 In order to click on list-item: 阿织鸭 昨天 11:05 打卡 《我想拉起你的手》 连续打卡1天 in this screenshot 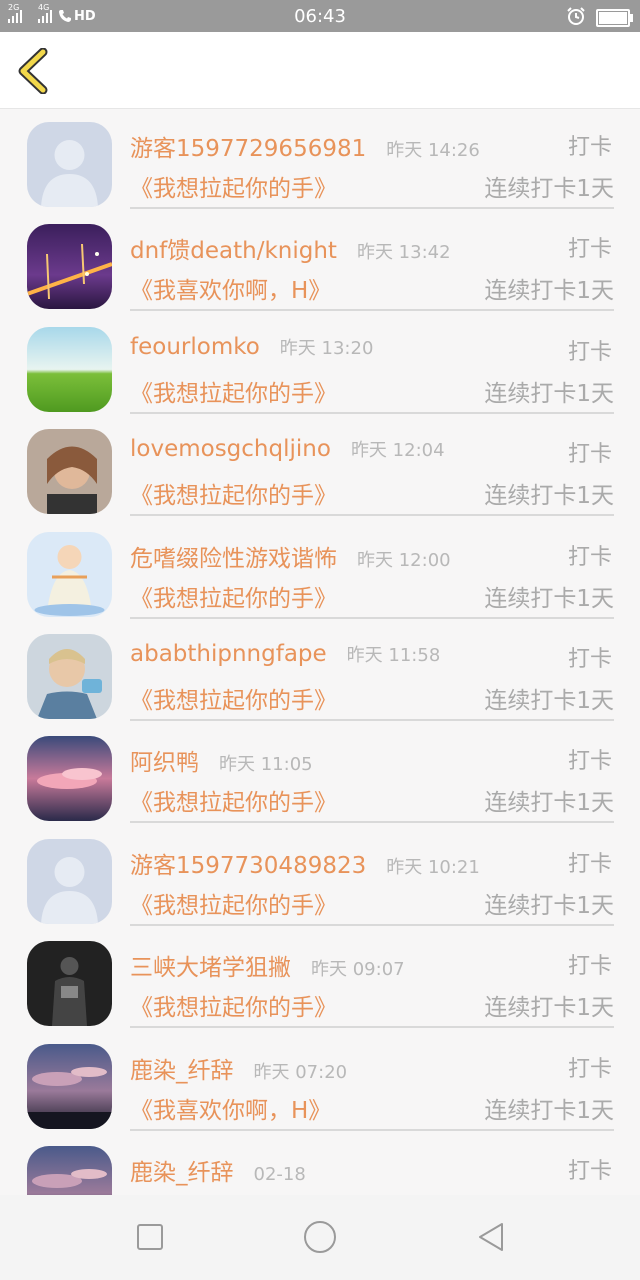, I will do `click(320, 774)`.